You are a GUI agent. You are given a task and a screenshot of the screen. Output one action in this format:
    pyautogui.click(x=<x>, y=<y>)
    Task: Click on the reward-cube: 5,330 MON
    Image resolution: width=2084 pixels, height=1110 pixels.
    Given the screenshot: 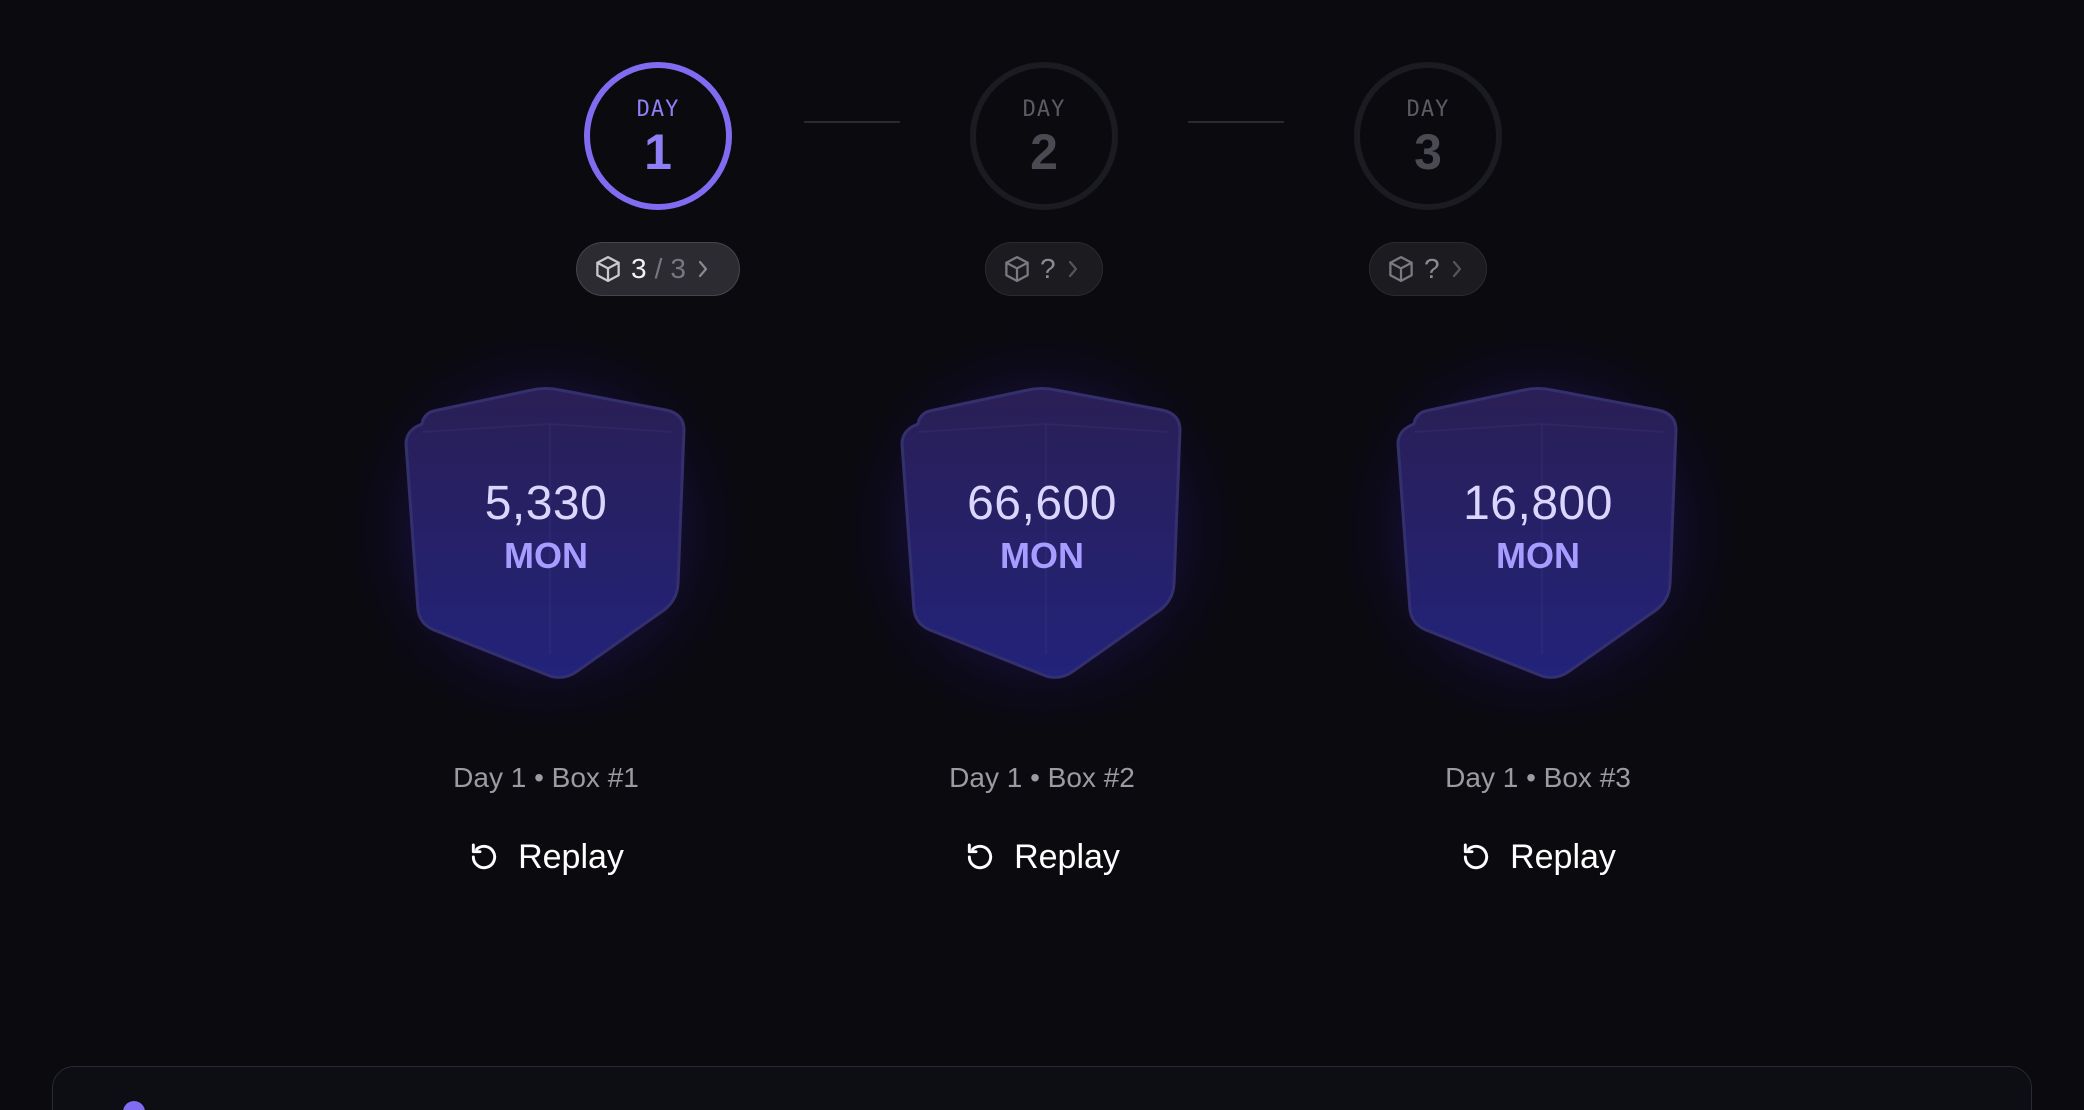 What is the action you would take?
    pyautogui.click(x=546, y=530)
    